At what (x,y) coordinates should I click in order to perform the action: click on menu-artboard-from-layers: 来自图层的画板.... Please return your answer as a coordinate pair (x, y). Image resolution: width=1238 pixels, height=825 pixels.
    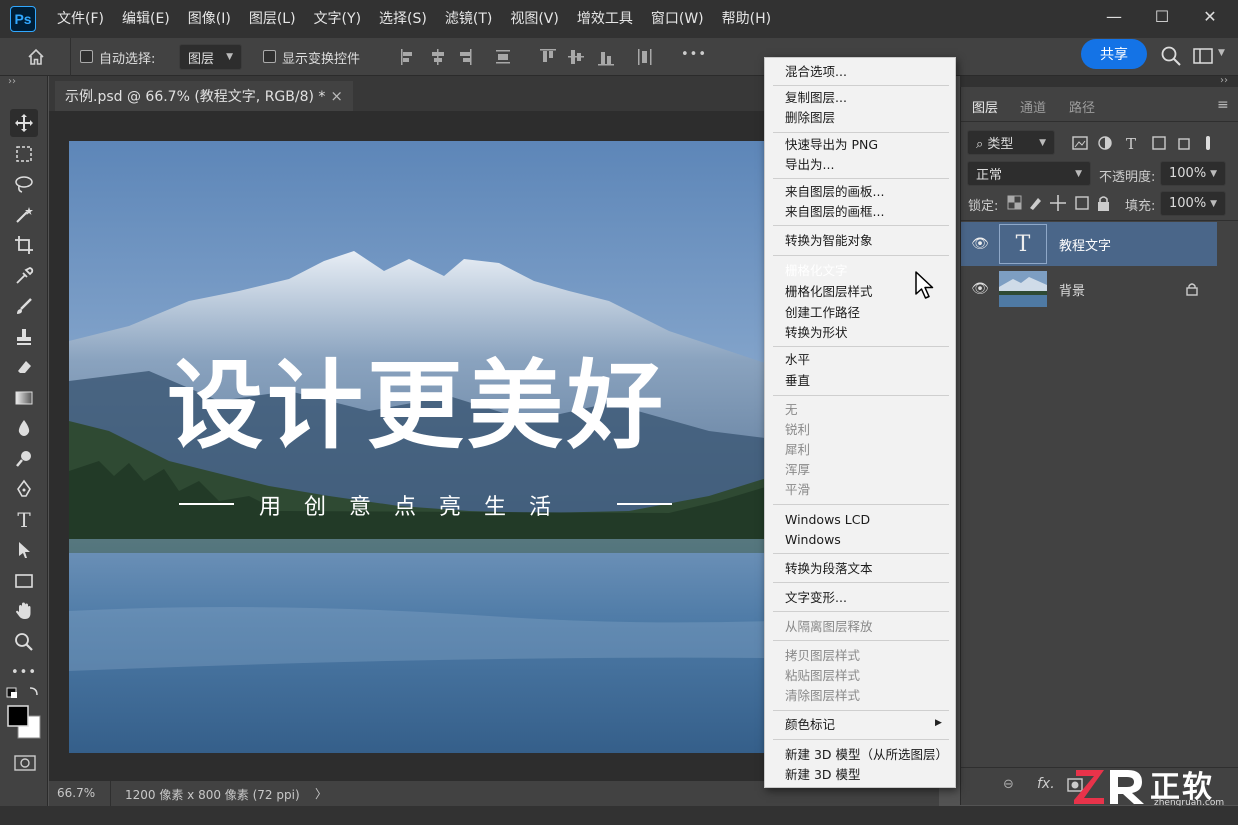
    Looking at the image, I should click on (834, 192).